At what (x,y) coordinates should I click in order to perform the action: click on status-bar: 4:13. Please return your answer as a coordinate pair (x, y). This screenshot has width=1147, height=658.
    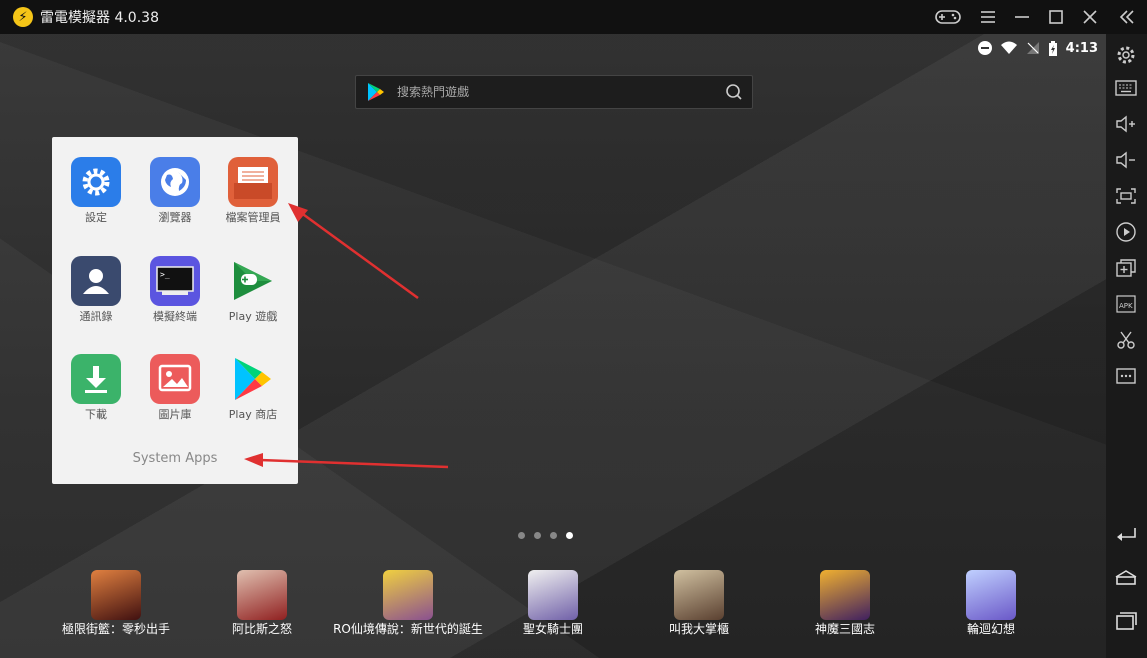
    Looking at the image, I should click on (1037, 48).